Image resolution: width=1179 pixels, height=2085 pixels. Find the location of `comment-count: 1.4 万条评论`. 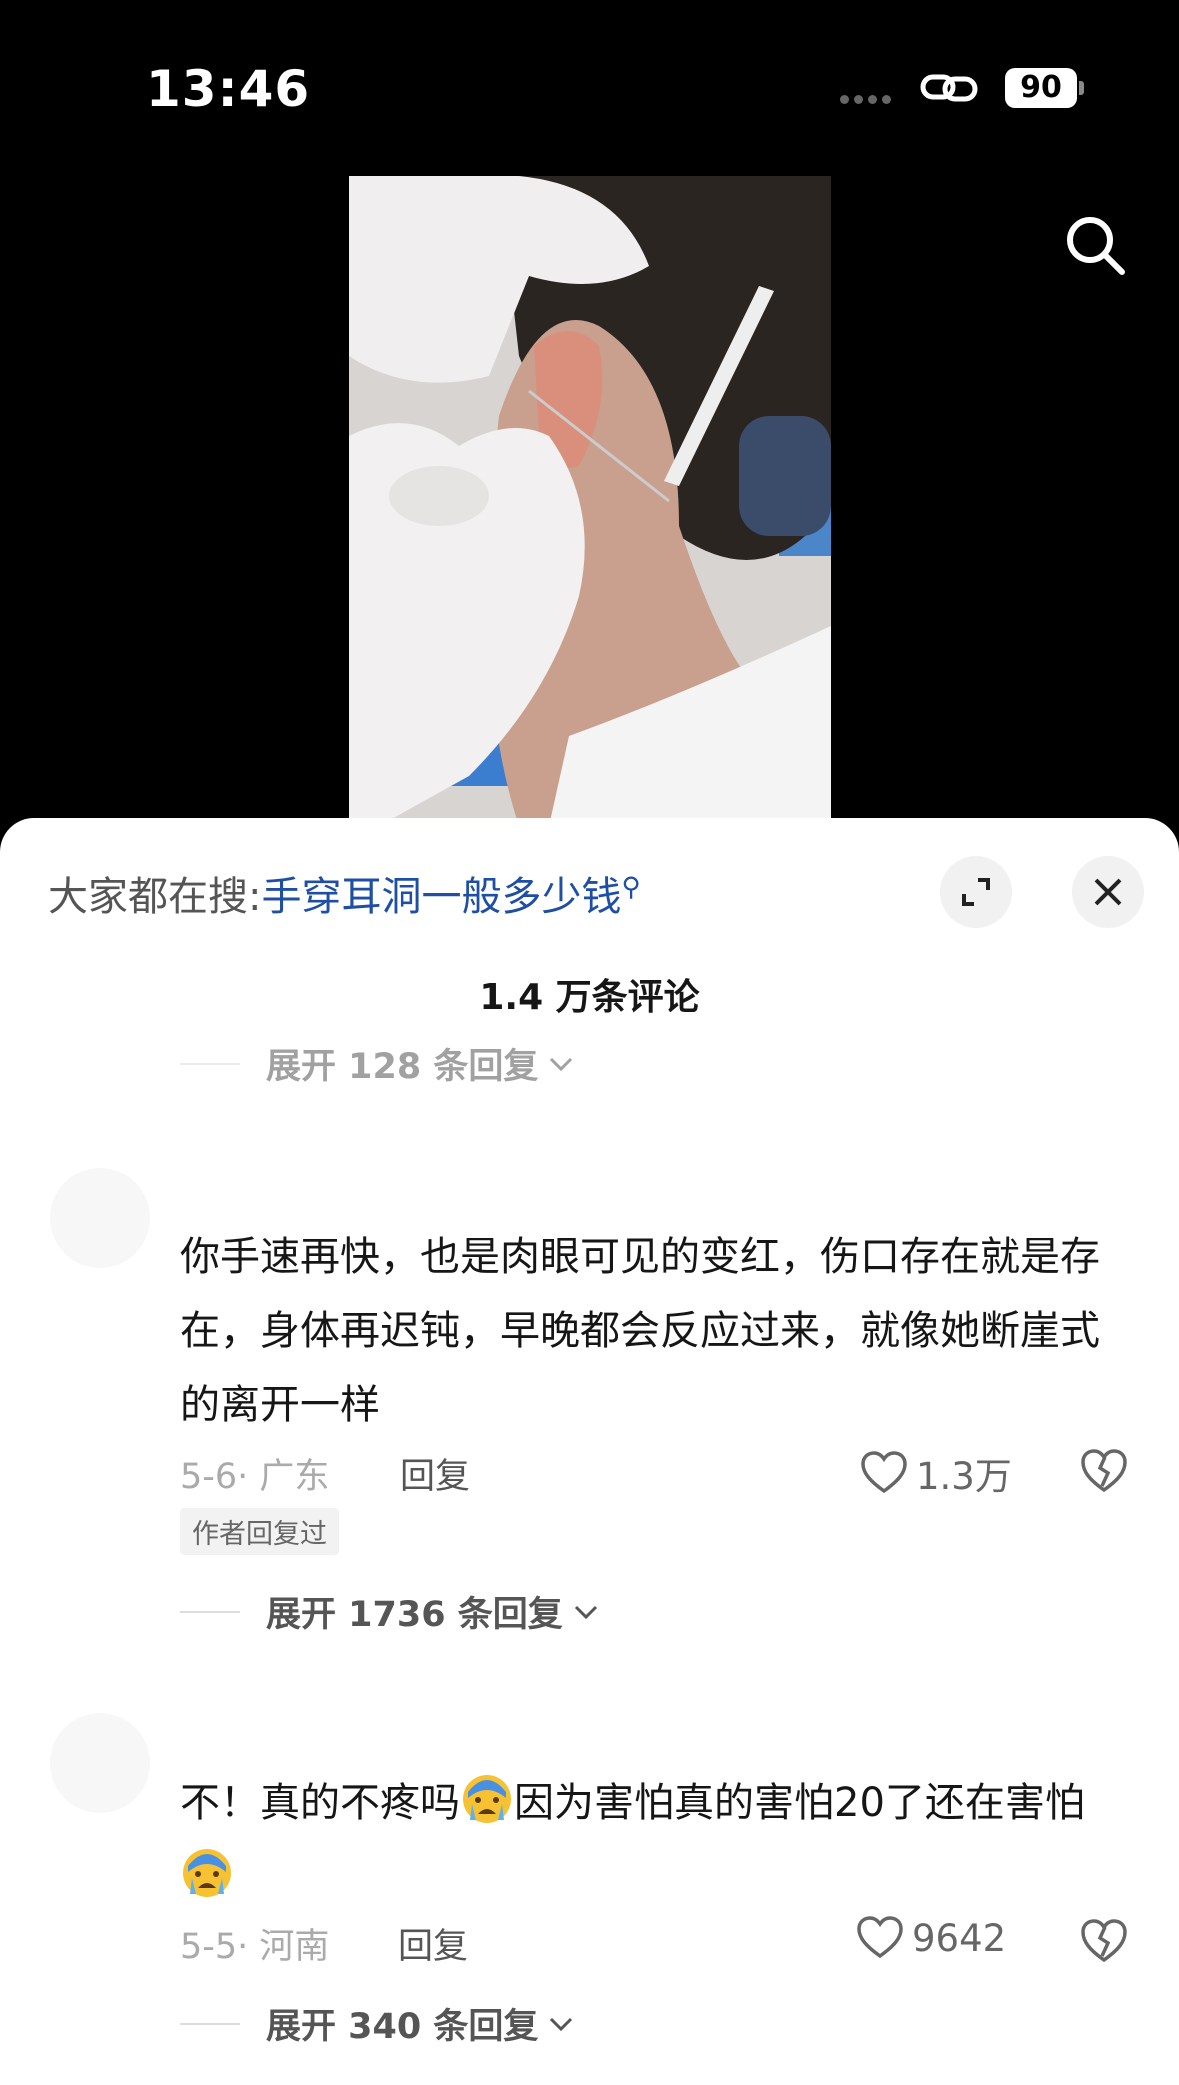

comment-count: 1.4 万条评论 is located at coordinates (589, 997).